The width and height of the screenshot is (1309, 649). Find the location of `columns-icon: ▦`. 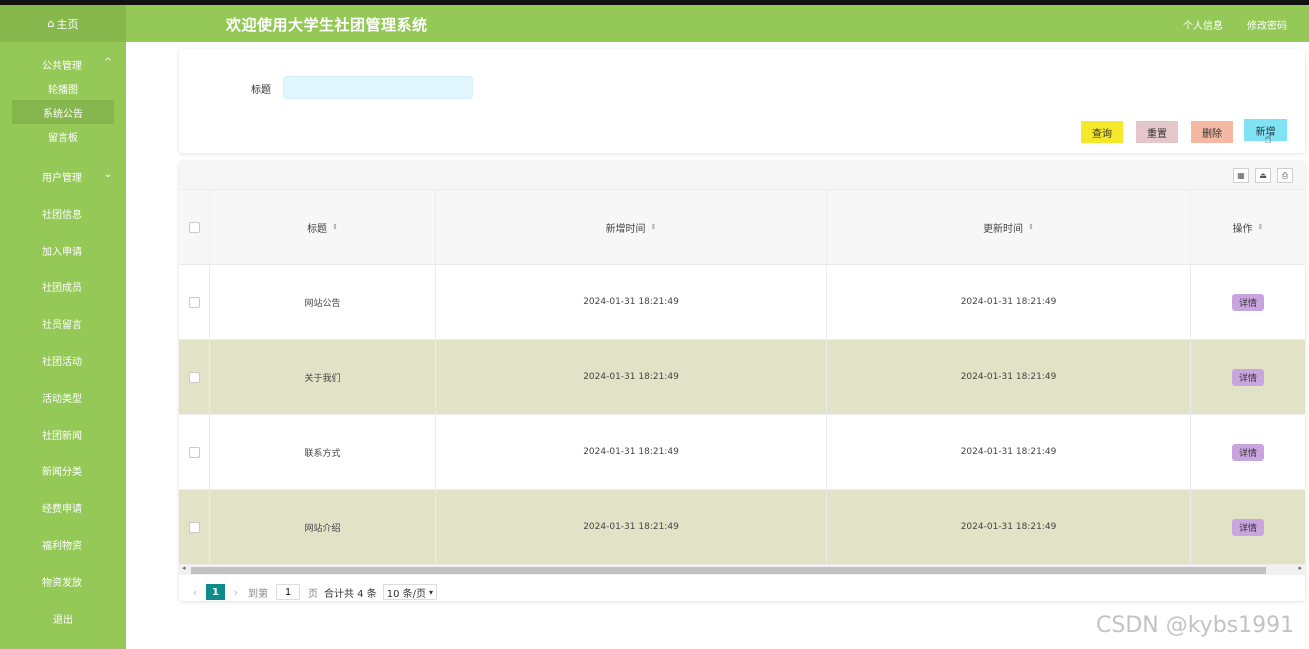

columns-icon: ▦ is located at coordinates (1241, 175).